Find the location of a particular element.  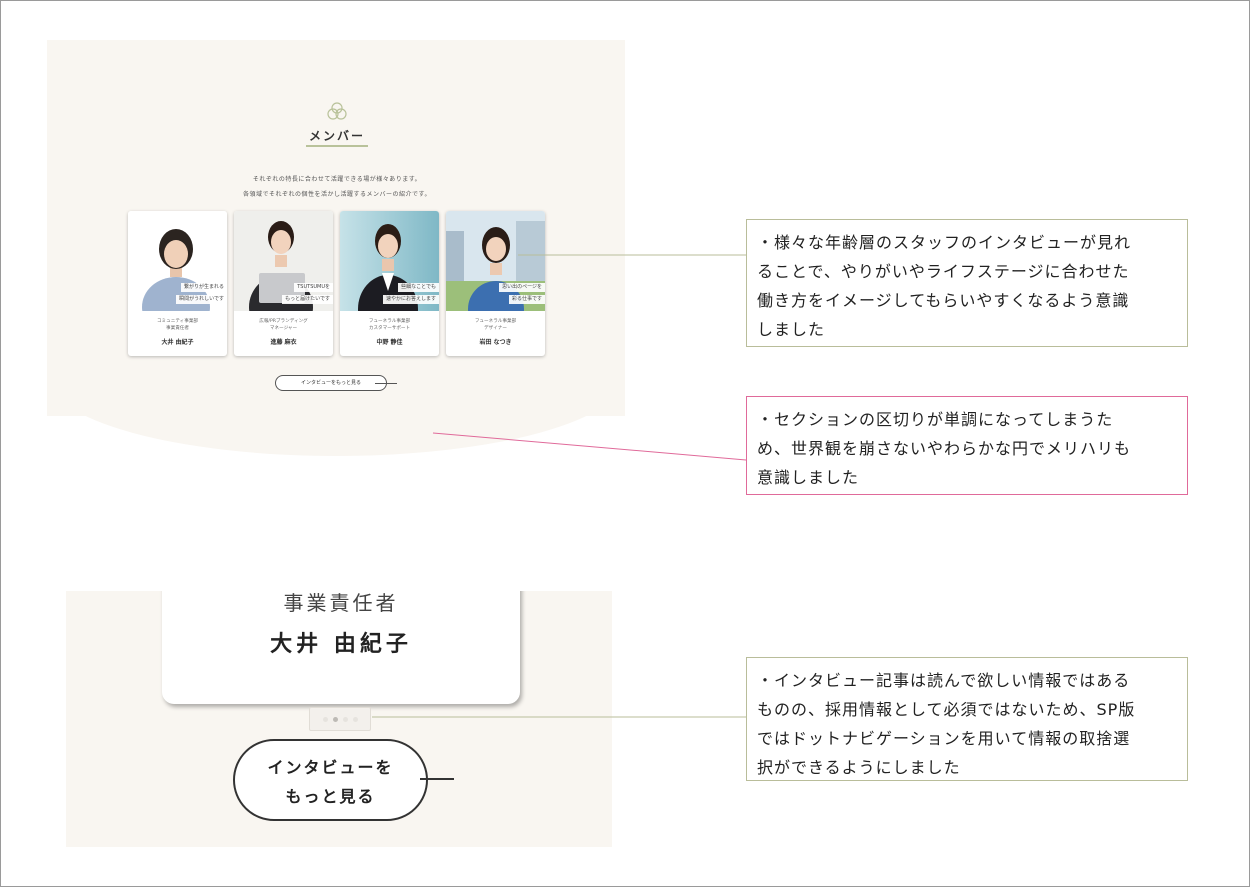

member-catchcopy: 些細なことでも is located at coordinates (418, 287).